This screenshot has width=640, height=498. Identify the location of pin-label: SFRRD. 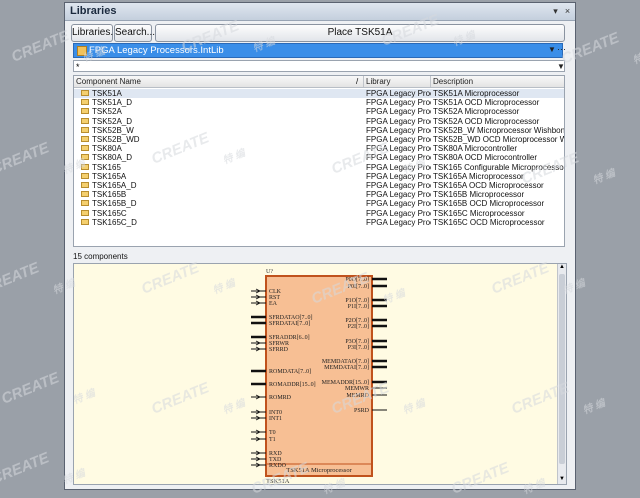
(279, 350).